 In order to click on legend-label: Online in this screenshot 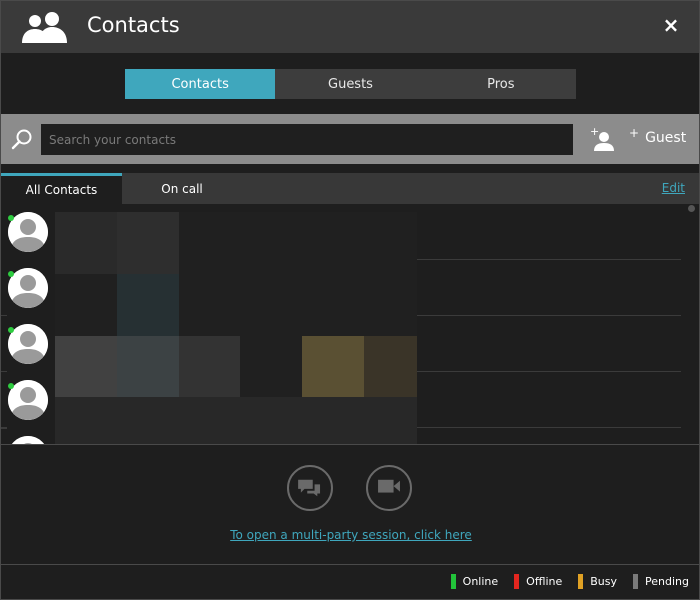, I will do `click(480, 581)`.